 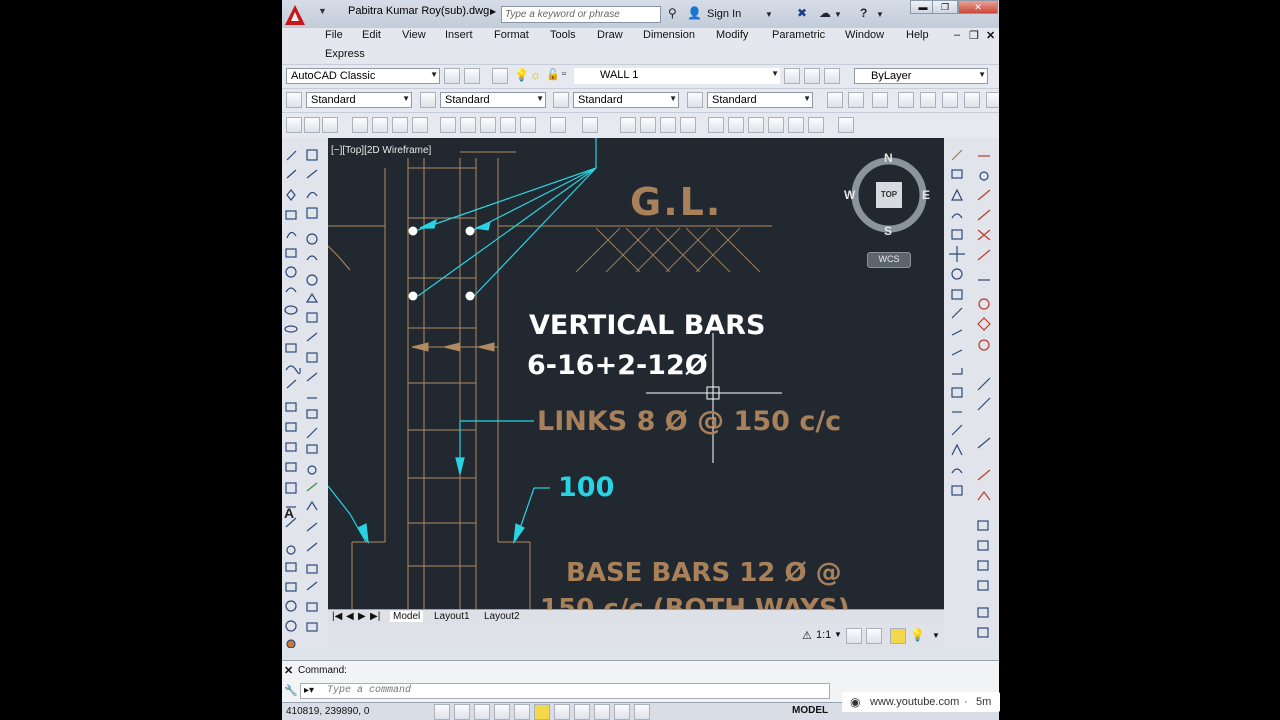 What do you see at coordinates (732, 35) in the screenshot?
I see `menu-modify: Modify` at bounding box center [732, 35].